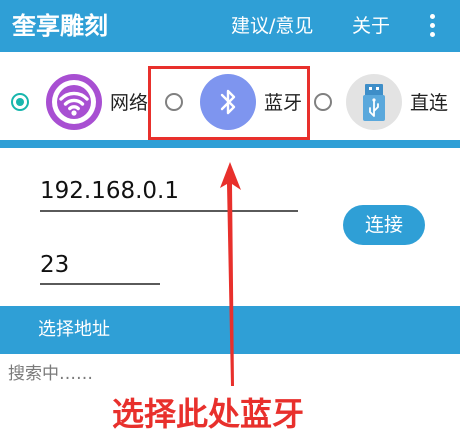  I want to click on annotation-arrow, so click(230, 274).